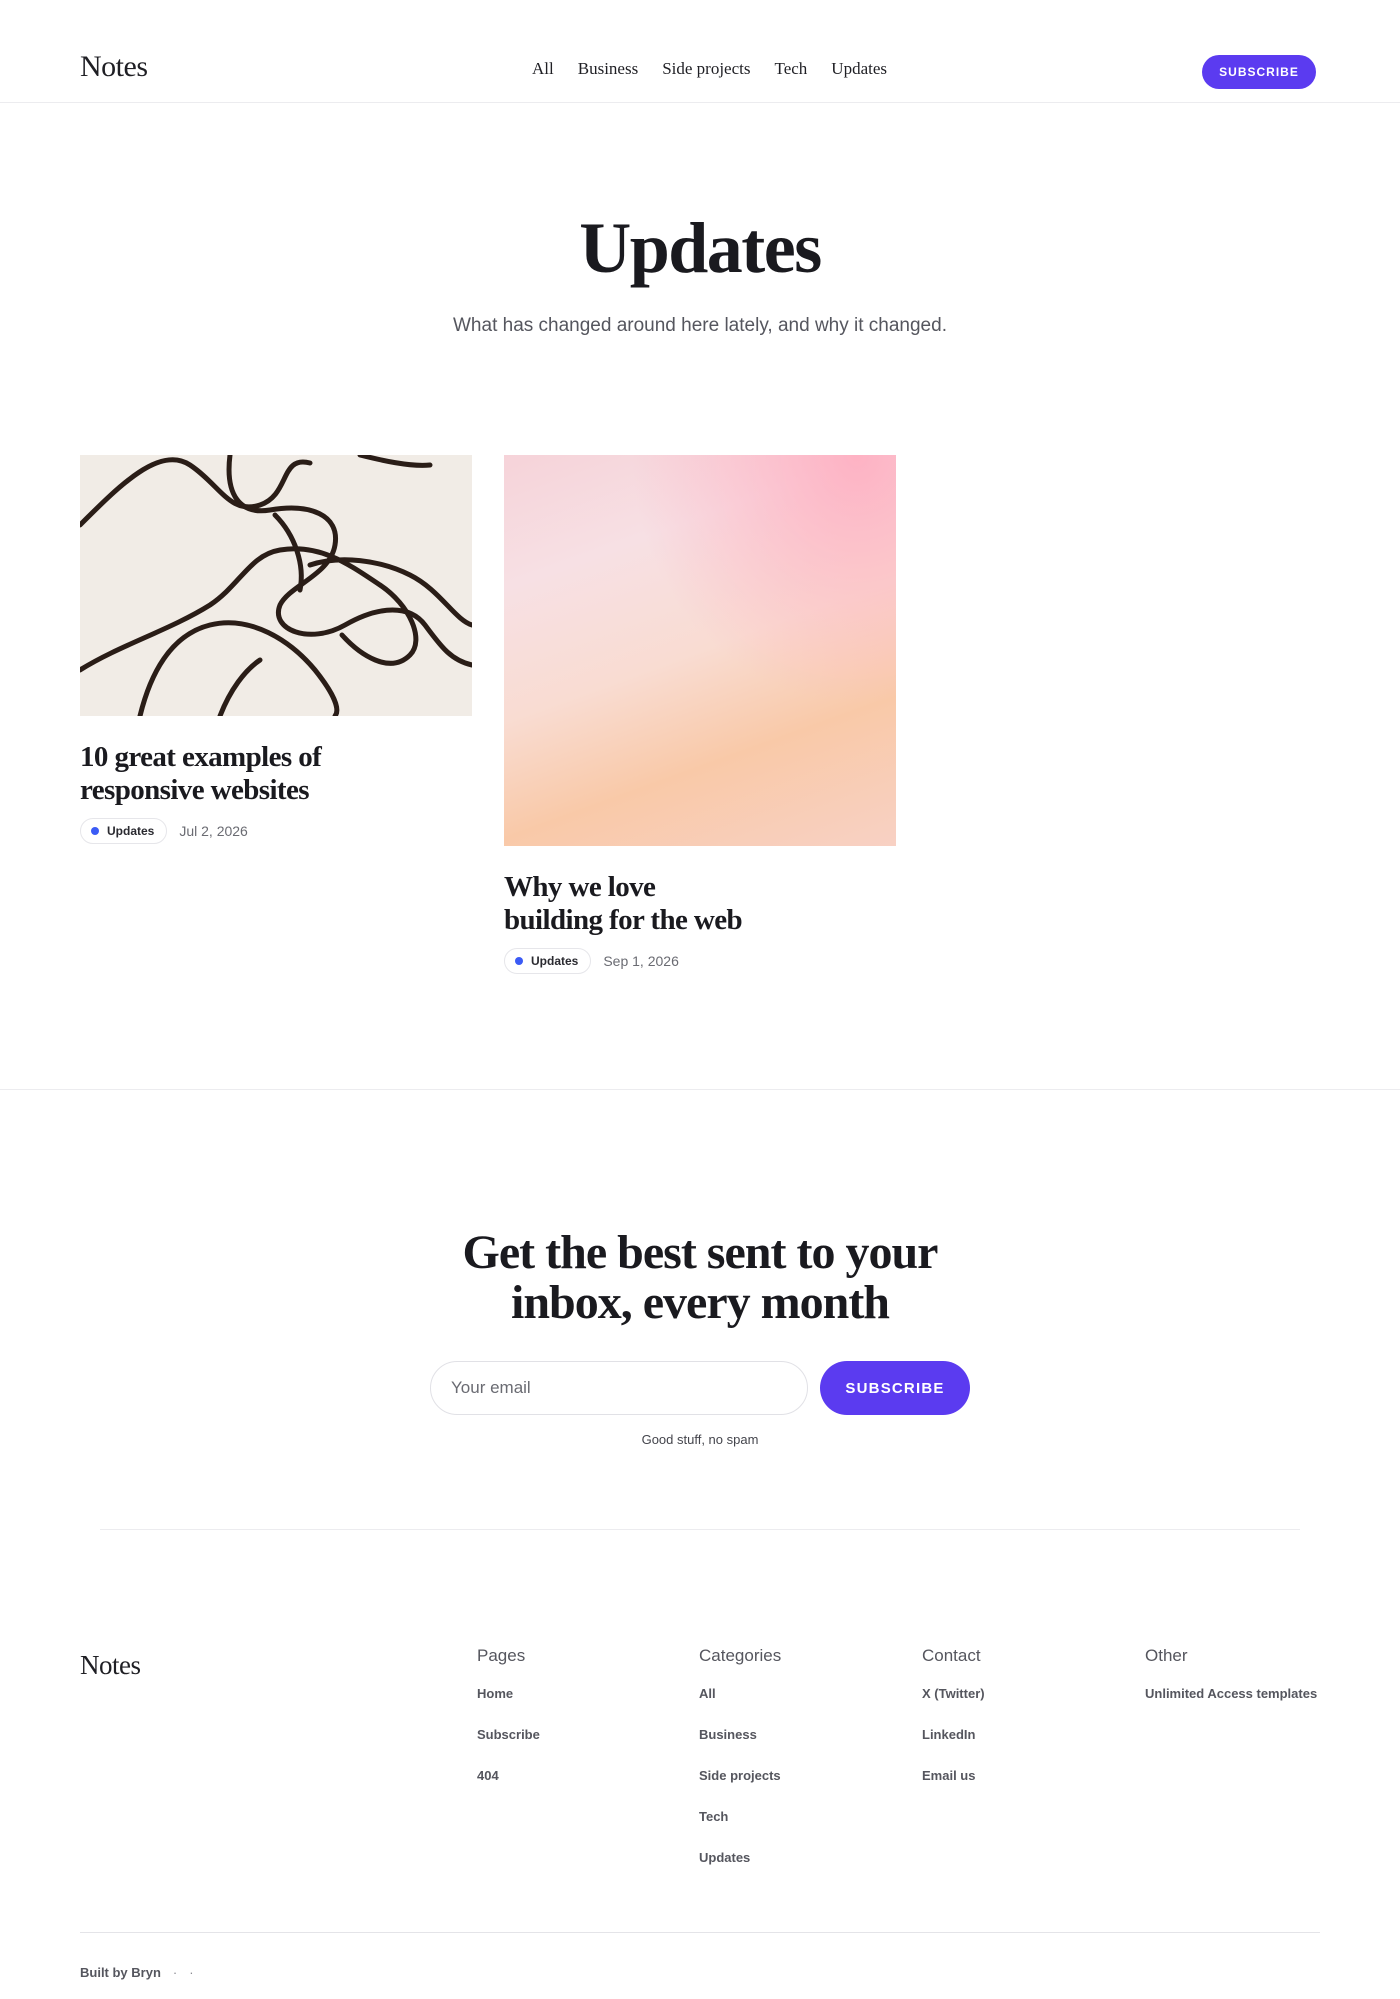  I want to click on newsletter-subscribe-button: SUBSCRIBE, so click(895, 1388).